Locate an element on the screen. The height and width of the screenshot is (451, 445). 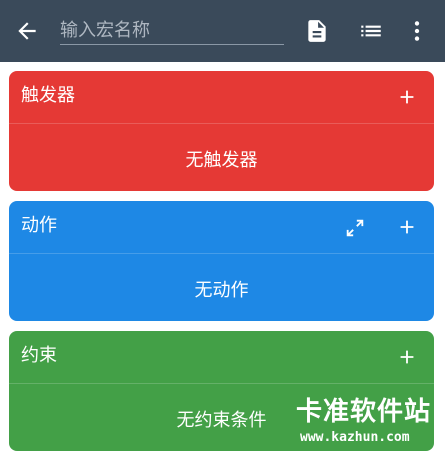
watermark: 卡准软件站 www.kazhun.com is located at coordinates (370, 423).